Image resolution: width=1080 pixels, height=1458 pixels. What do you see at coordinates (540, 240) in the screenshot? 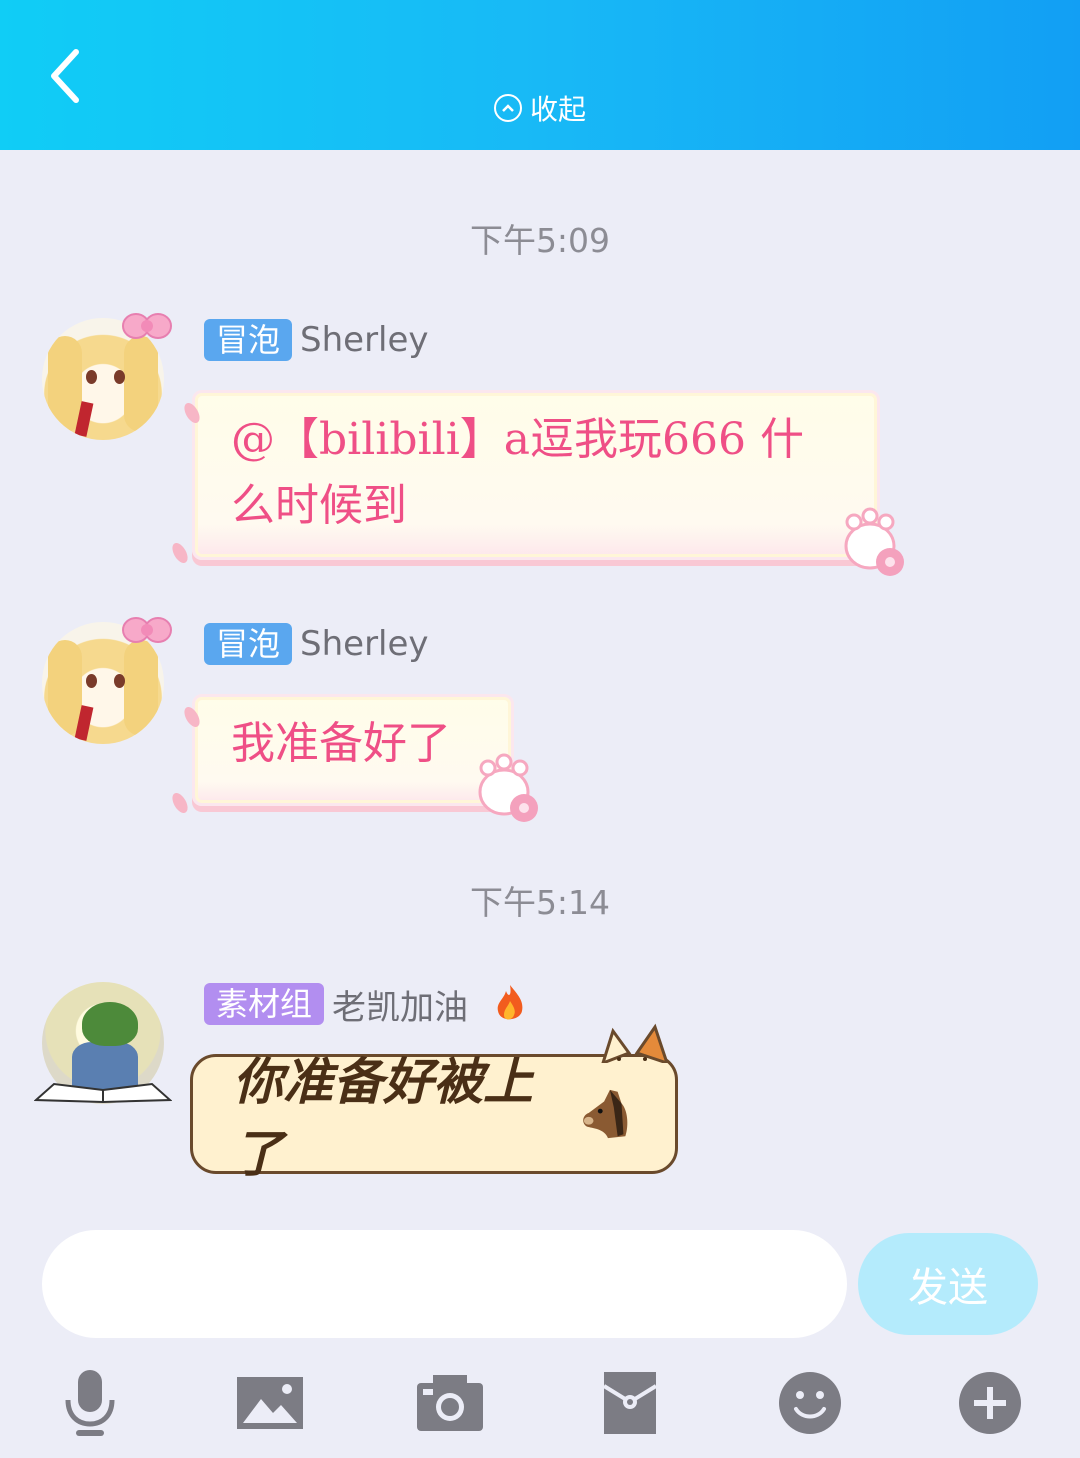
I see `timestamp: 下午5:09` at bounding box center [540, 240].